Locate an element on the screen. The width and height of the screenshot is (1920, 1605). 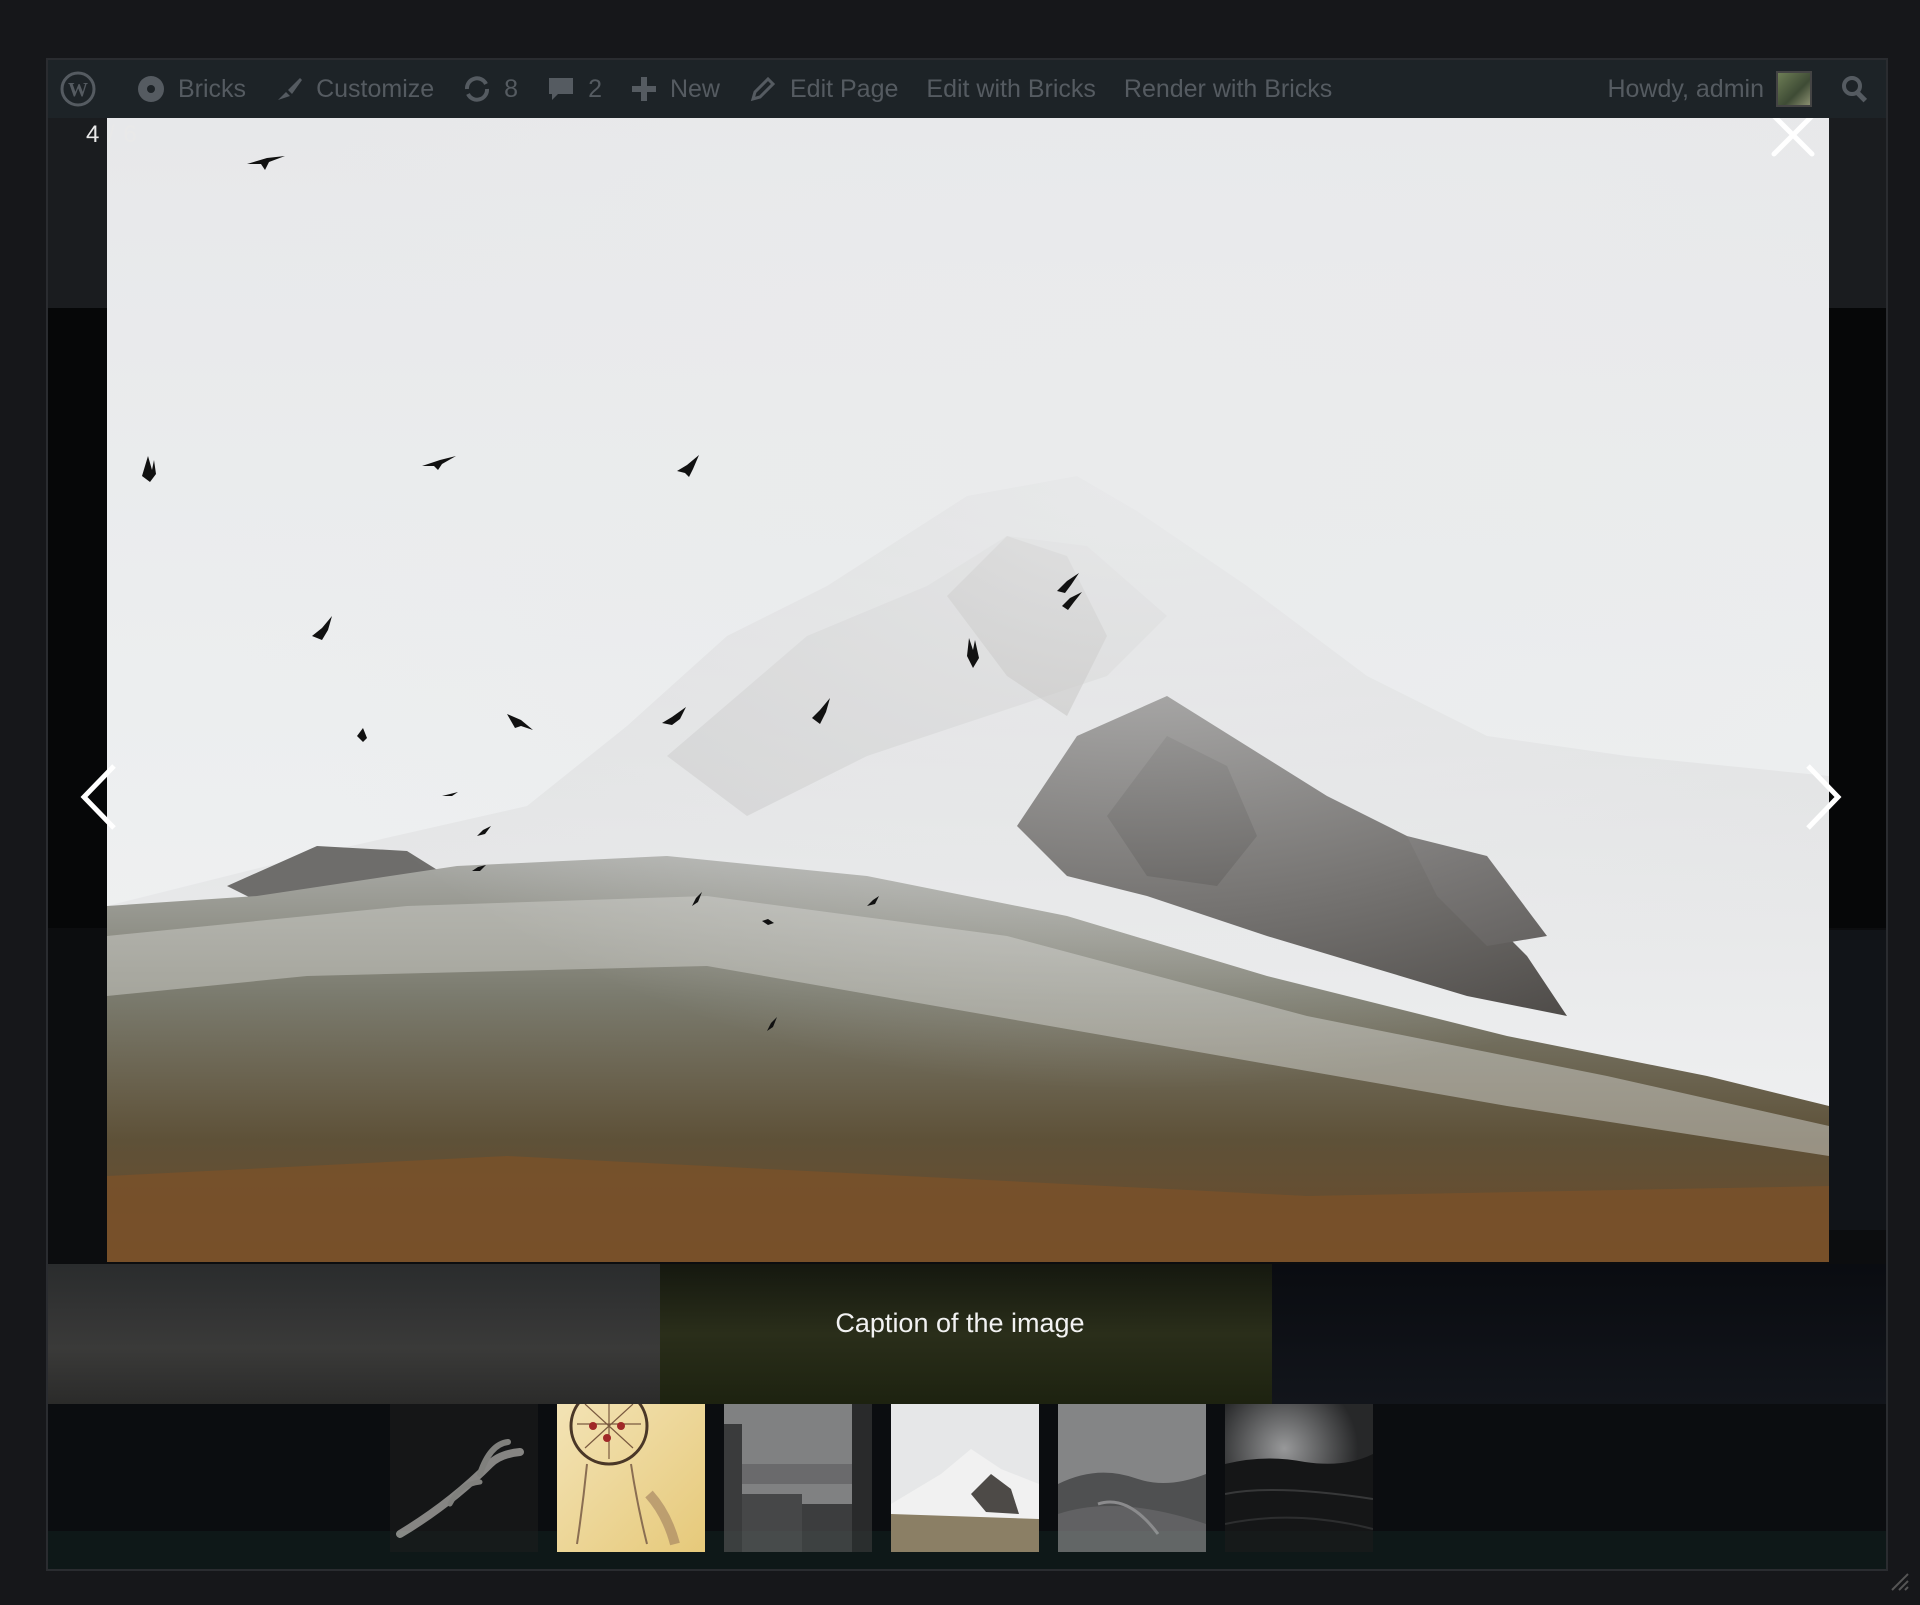
thumbnail-city-buildings is located at coordinates (798, 1478).